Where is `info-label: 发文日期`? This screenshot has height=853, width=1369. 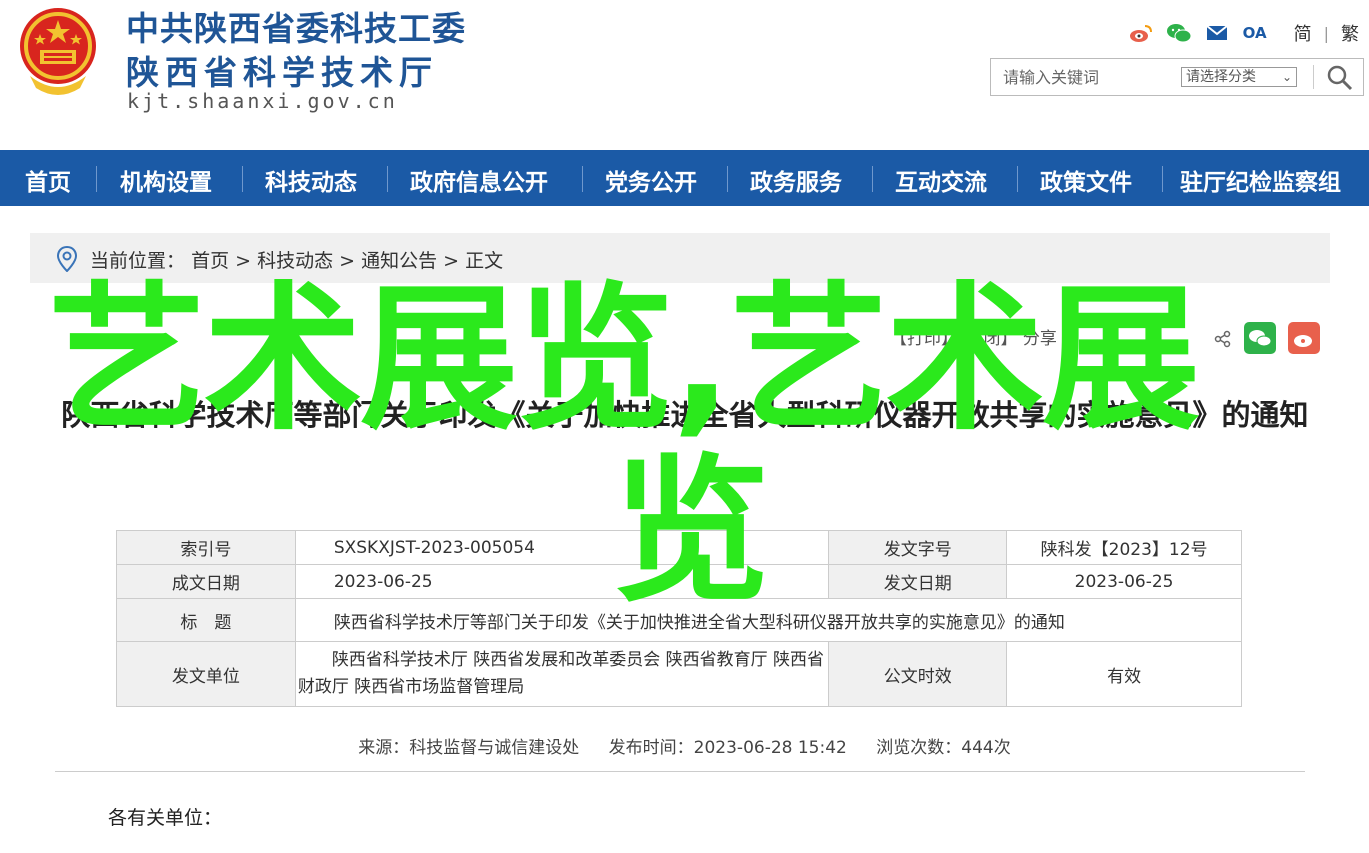 info-label: 发文日期 is located at coordinates (918, 581).